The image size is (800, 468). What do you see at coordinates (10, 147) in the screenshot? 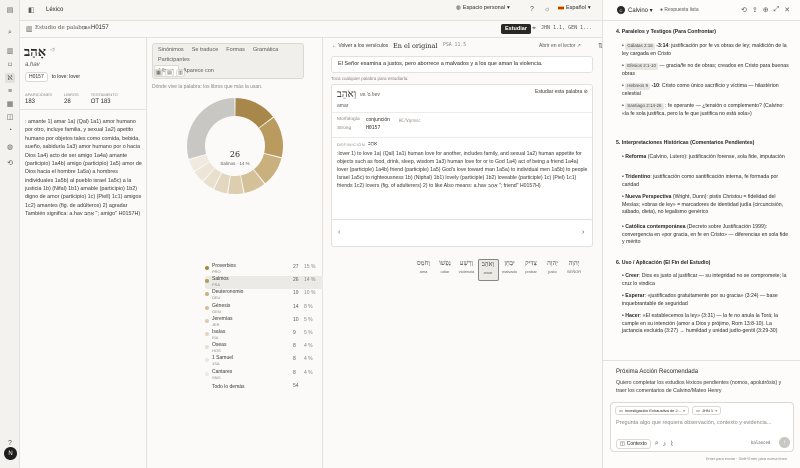
I see `globe-icon: ◍` at bounding box center [10, 147].